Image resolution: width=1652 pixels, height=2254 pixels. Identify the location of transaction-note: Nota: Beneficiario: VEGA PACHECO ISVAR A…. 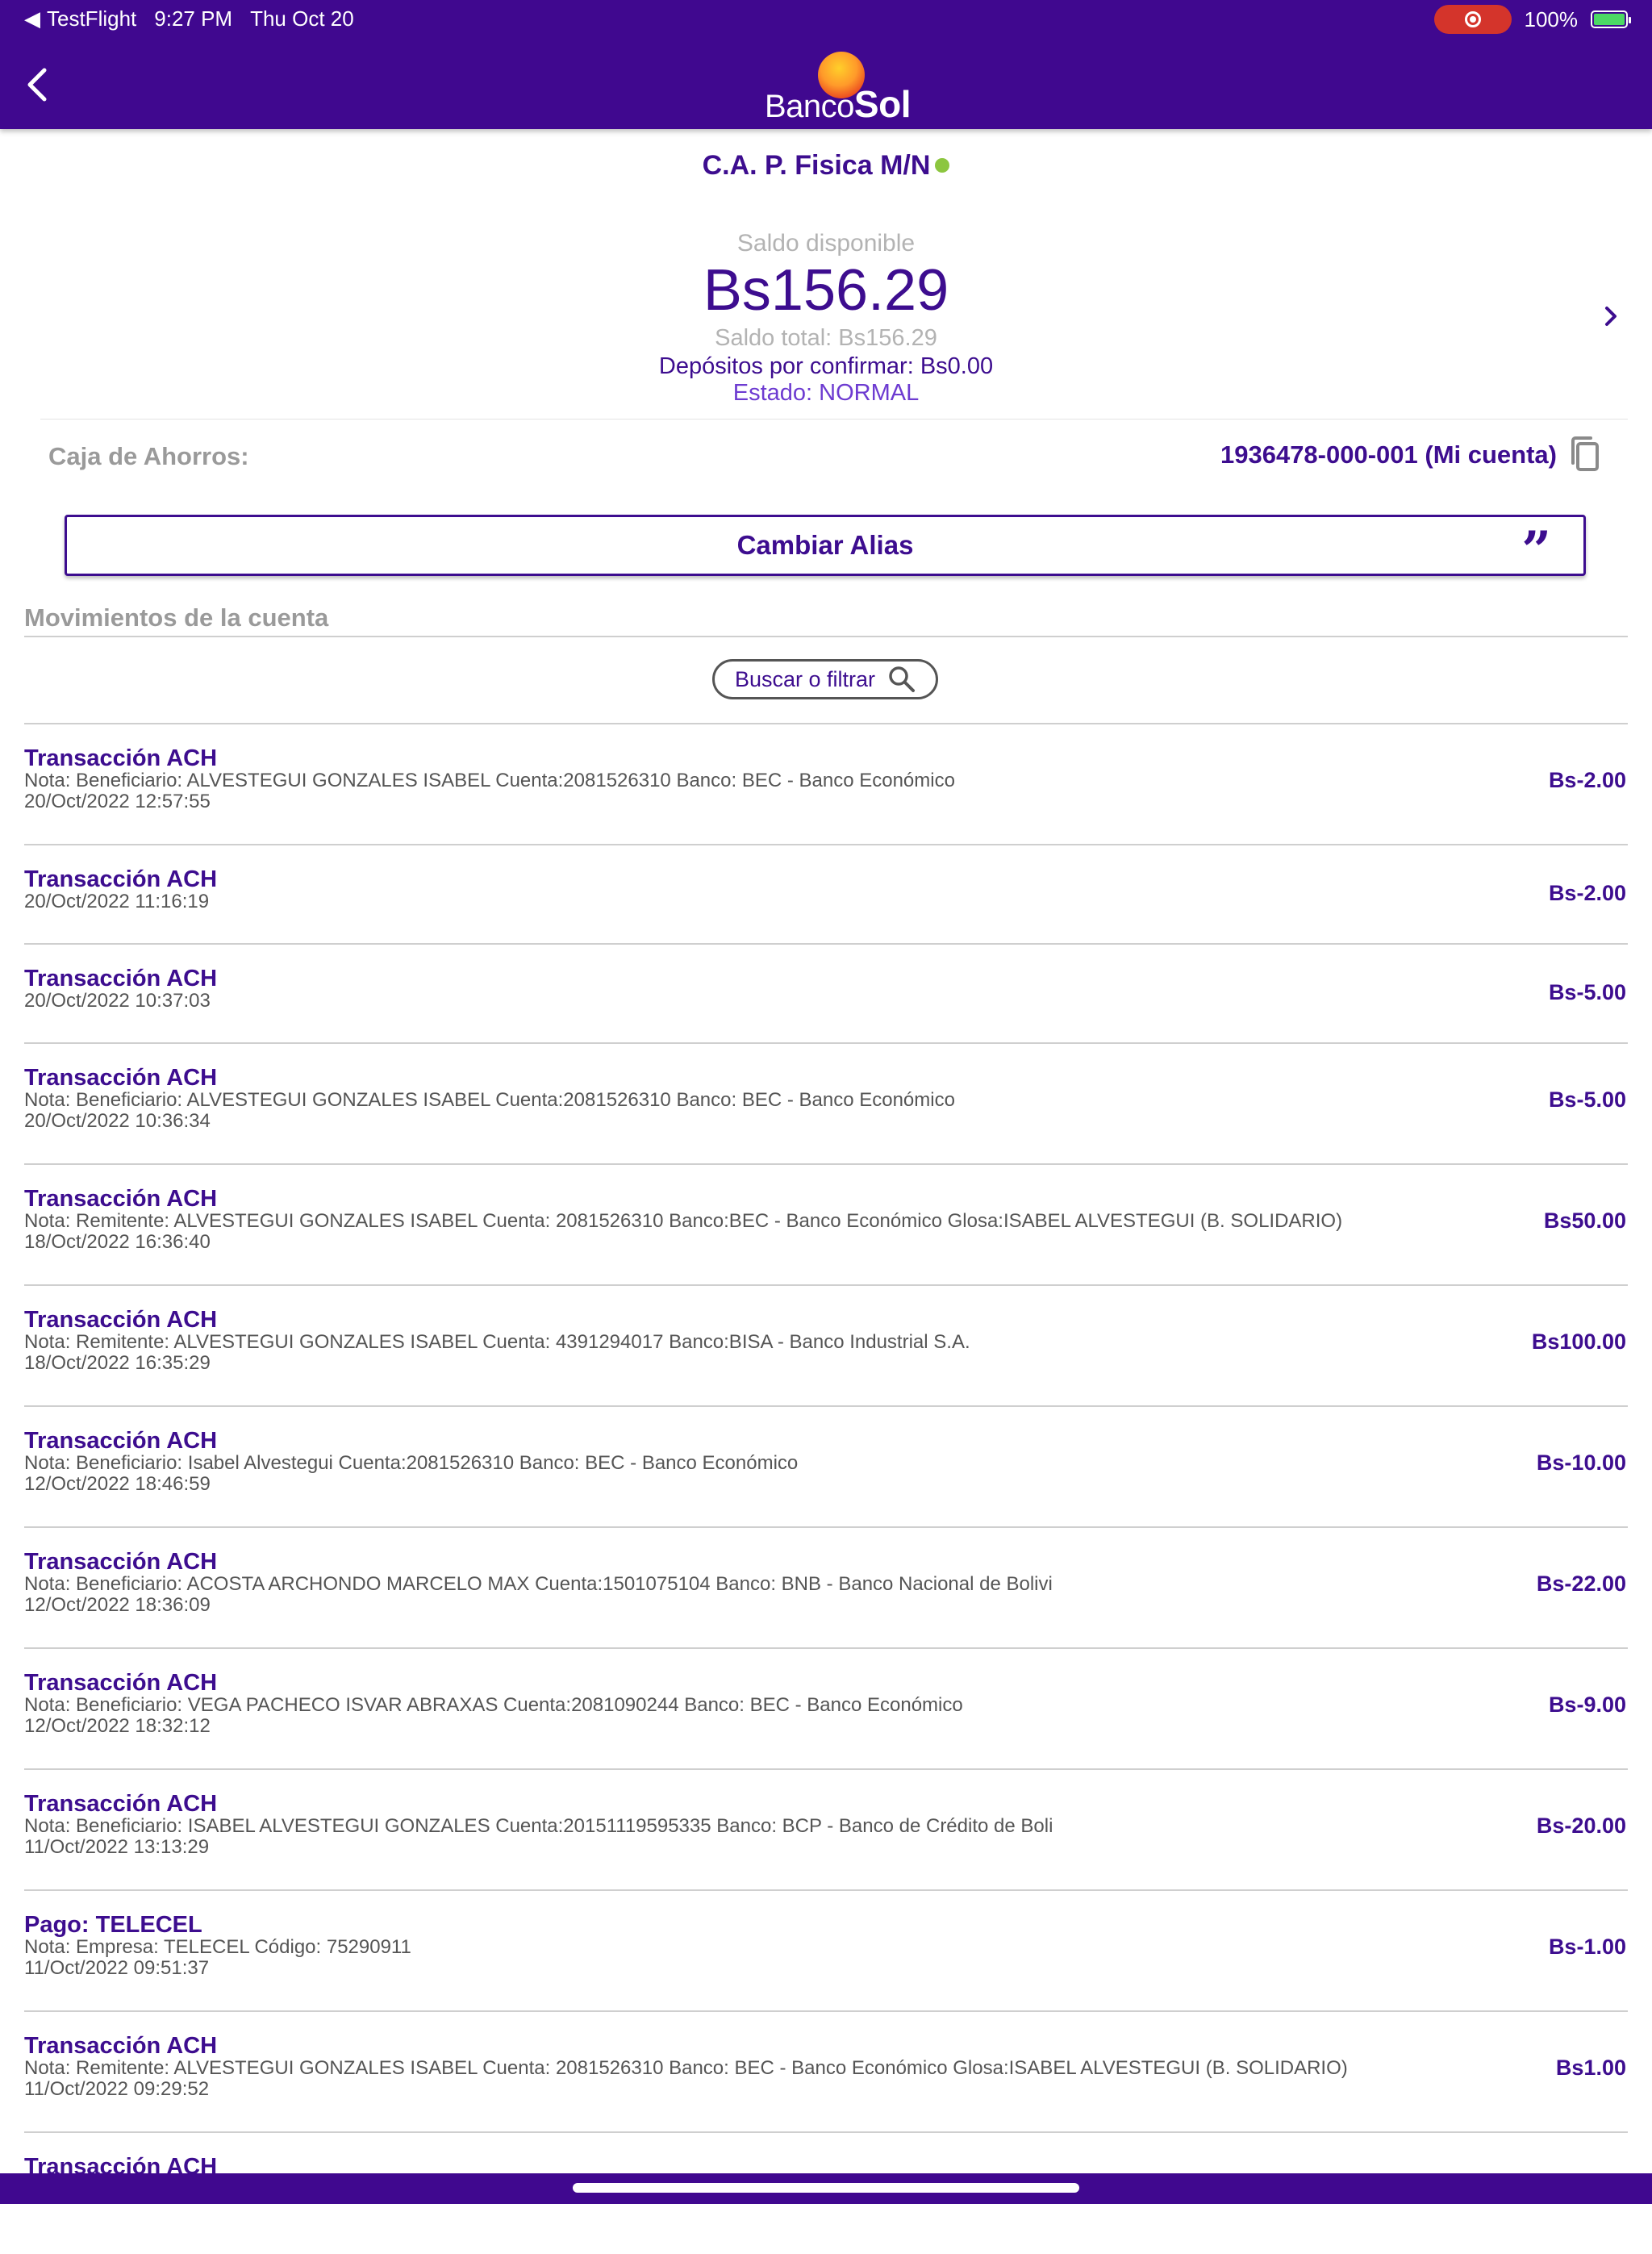
(494, 1705).